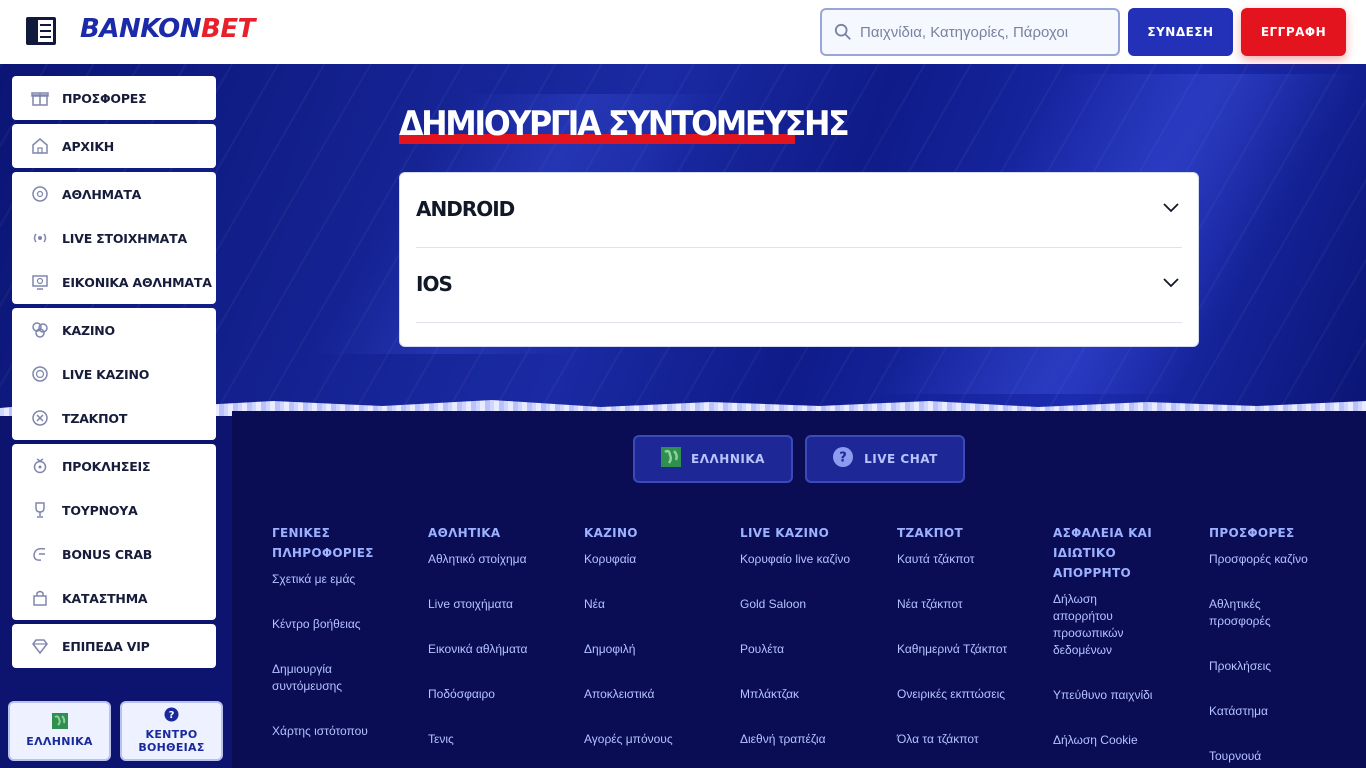  What do you see at coordinates (659, 559) in the screenshot?
I see `footer-link: Κορυφαία` at bounding box center [659, 559].